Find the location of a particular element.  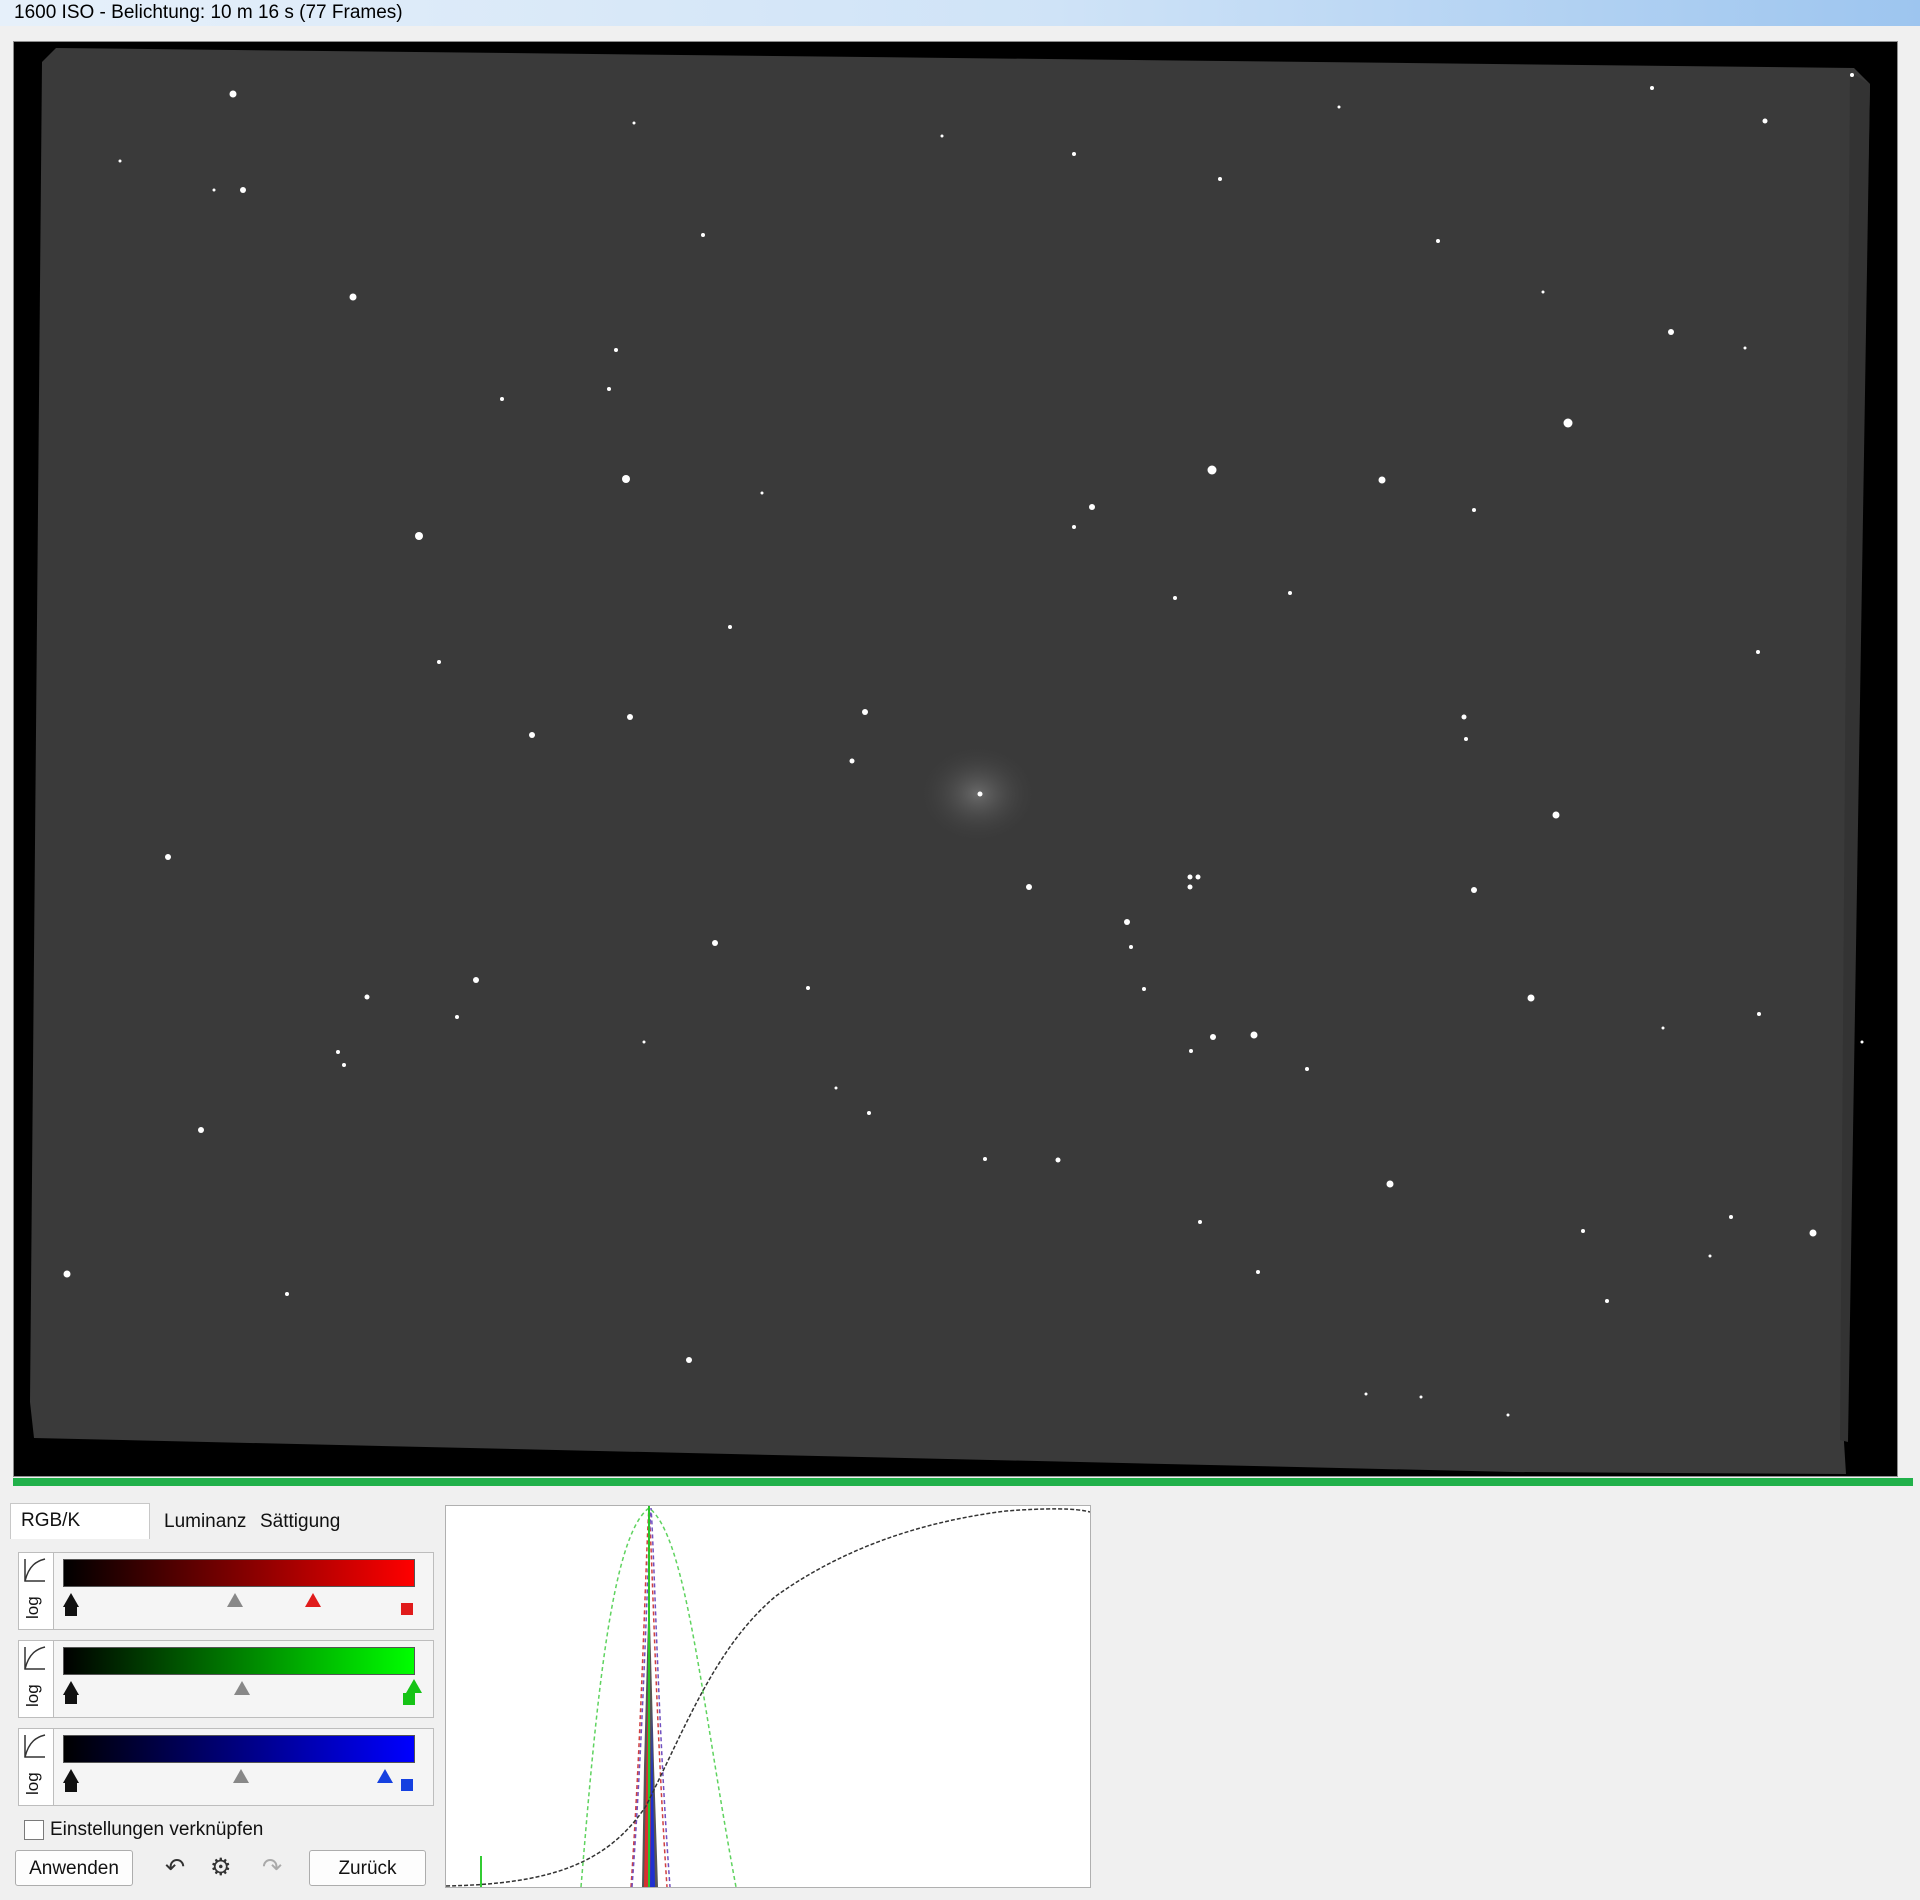

histogram is located at coordinates (768, 1697).